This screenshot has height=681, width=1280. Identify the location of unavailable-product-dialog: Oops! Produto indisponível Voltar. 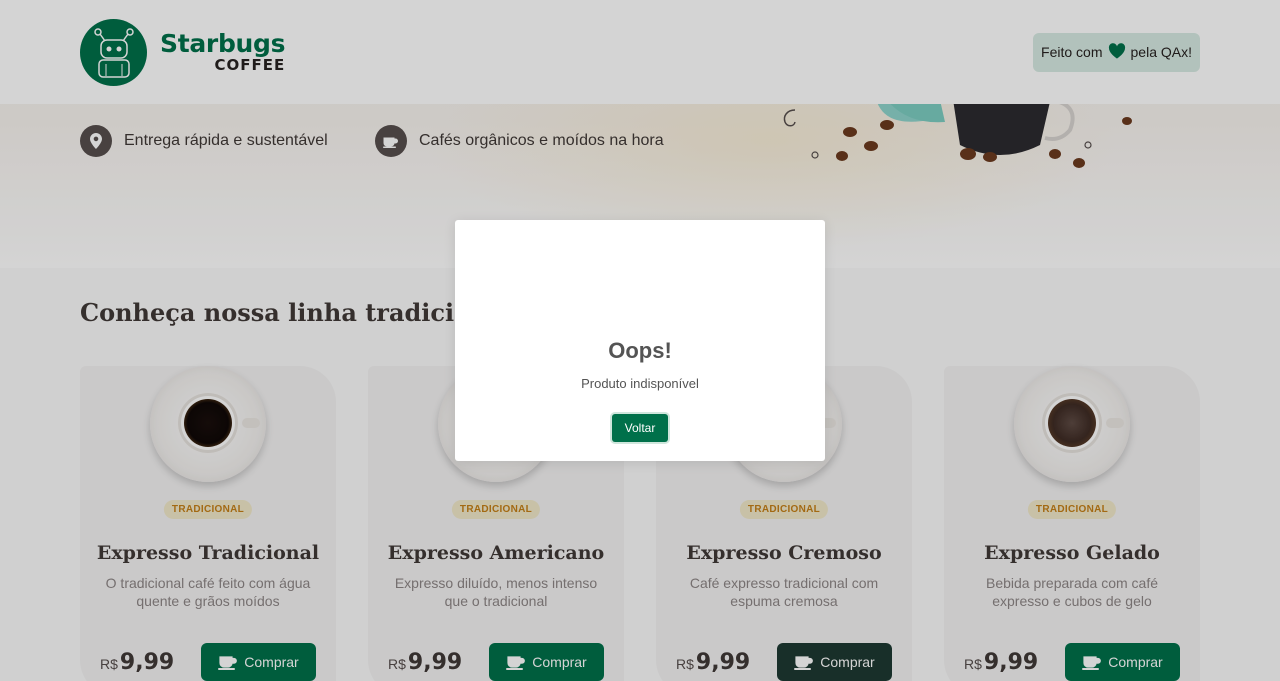
(640, 340).